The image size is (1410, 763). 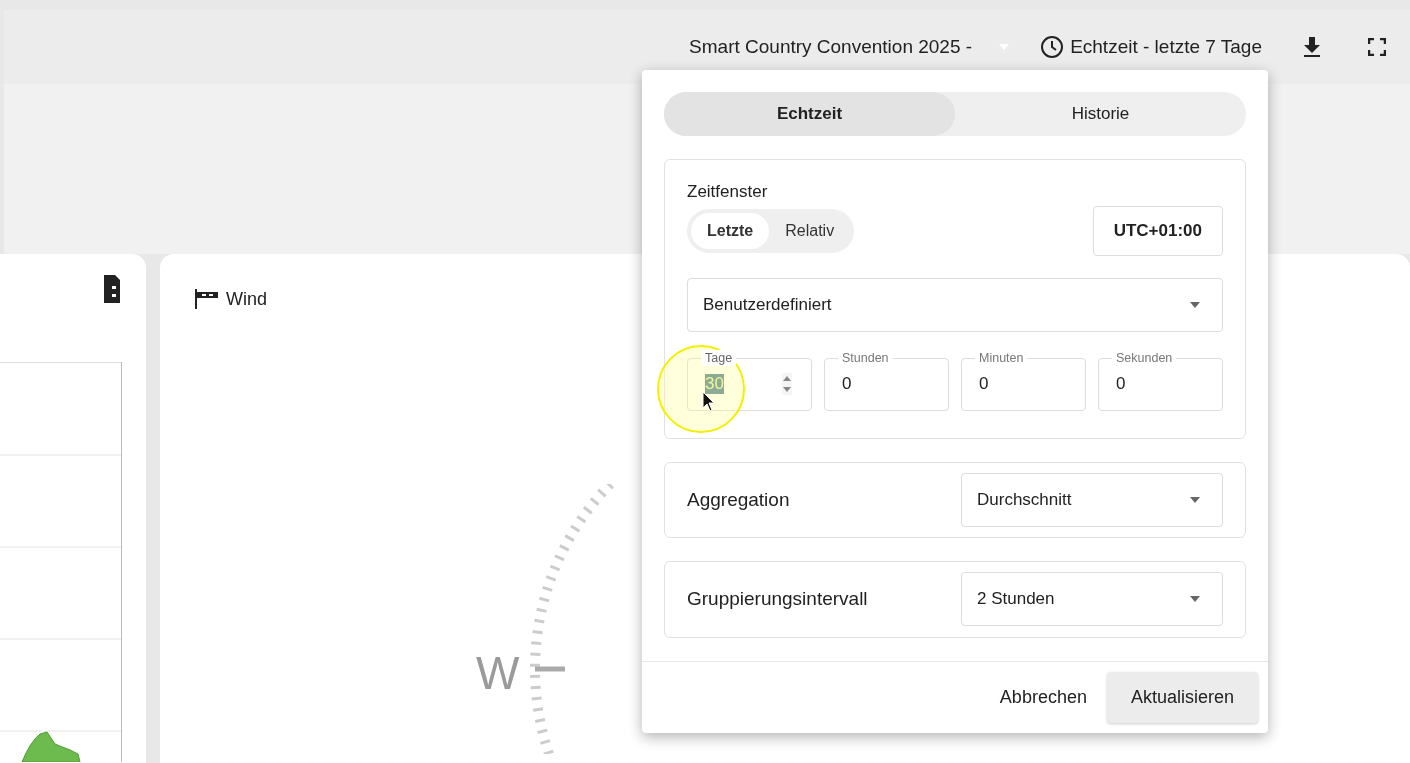 I want to click on fullscreen-icon, so click(x=1377, y=47).